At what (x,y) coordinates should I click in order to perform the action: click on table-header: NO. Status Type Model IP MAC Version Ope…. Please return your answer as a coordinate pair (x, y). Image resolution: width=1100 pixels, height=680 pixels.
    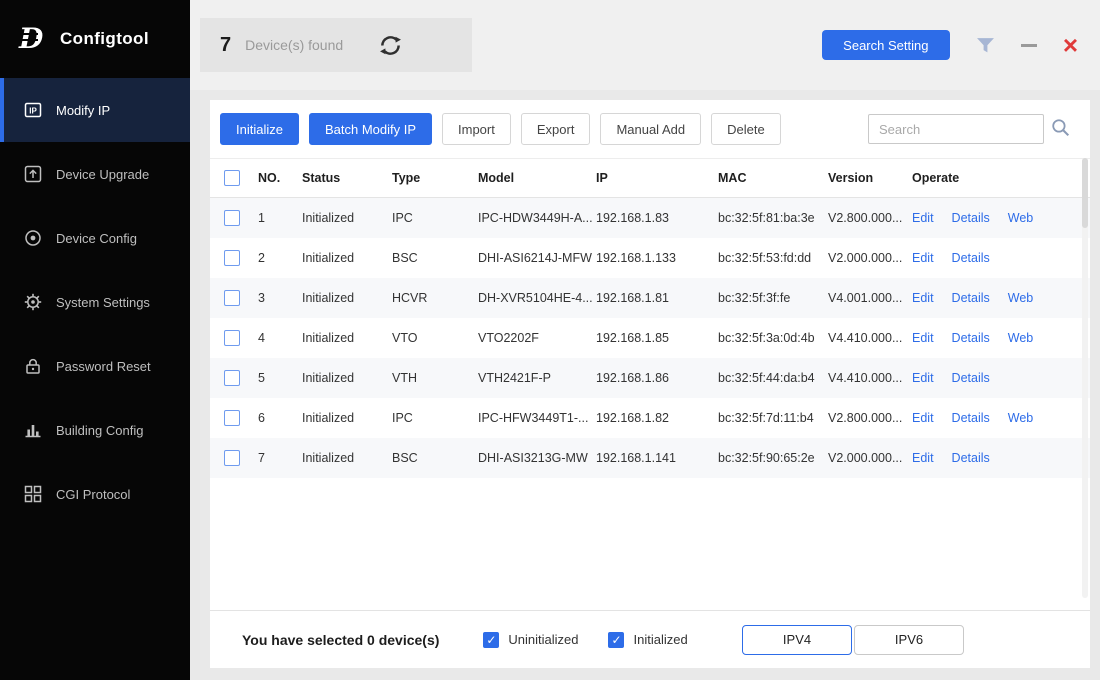
    Looking at the image, I should click on (650, 178).